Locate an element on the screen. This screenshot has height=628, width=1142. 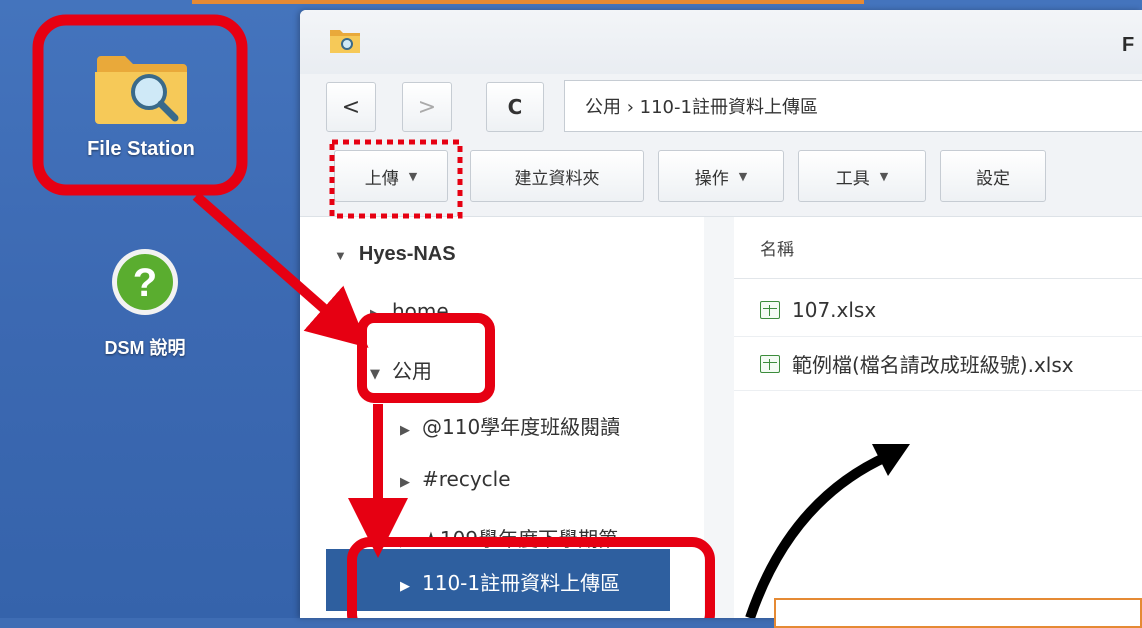
dsm-help-desktop-icon: ? DSM 說明 is located at coordinates (145, 303).